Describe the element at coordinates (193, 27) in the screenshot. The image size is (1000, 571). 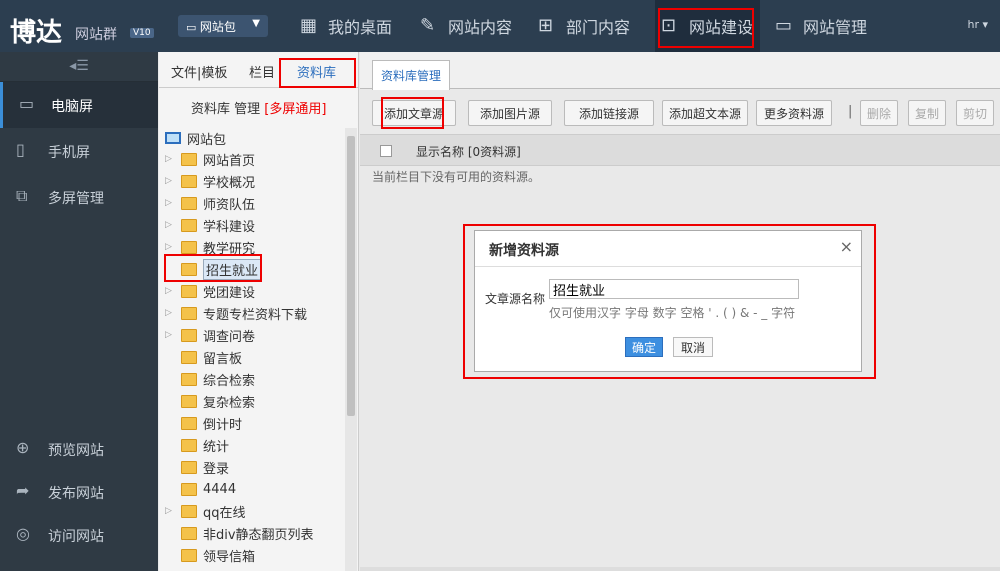
I see `monitor-small-icon: ▭` at that location.